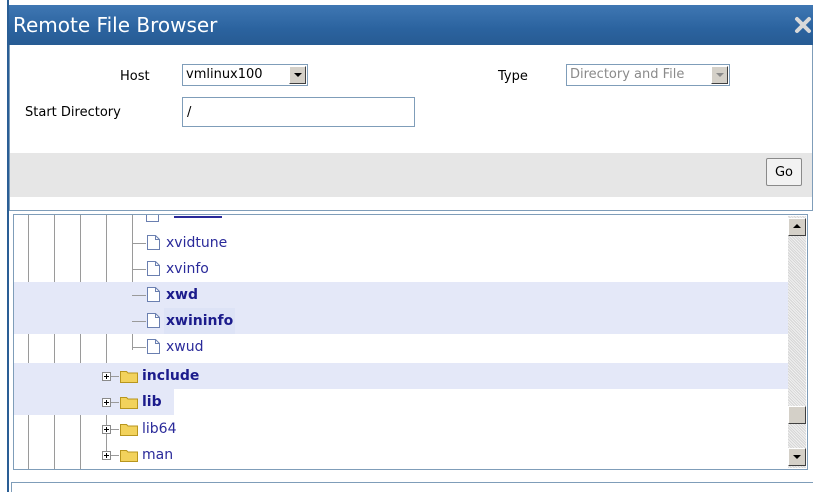  I want to click on tree-item-folder: man, so click(157, 455).